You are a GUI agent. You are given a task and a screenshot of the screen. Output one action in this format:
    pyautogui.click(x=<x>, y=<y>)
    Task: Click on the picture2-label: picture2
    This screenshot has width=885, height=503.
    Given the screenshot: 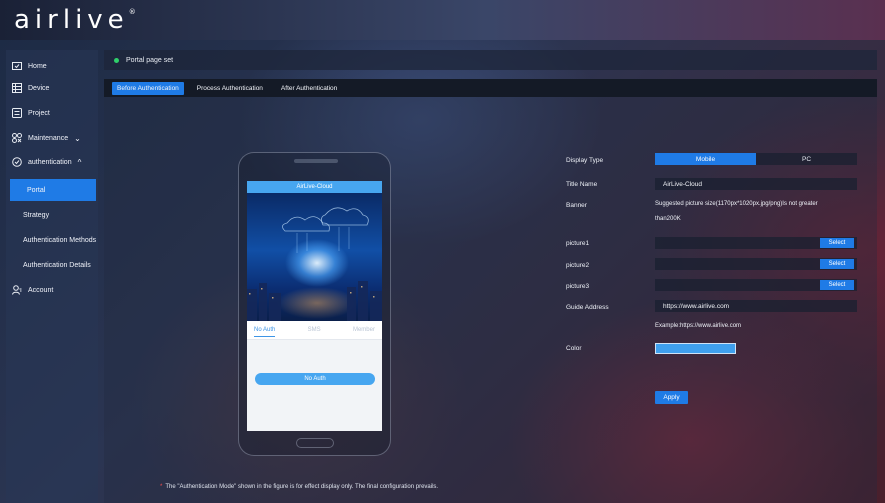 What is the action you would take?
    pyautogui.click(x=578, y=265)
    